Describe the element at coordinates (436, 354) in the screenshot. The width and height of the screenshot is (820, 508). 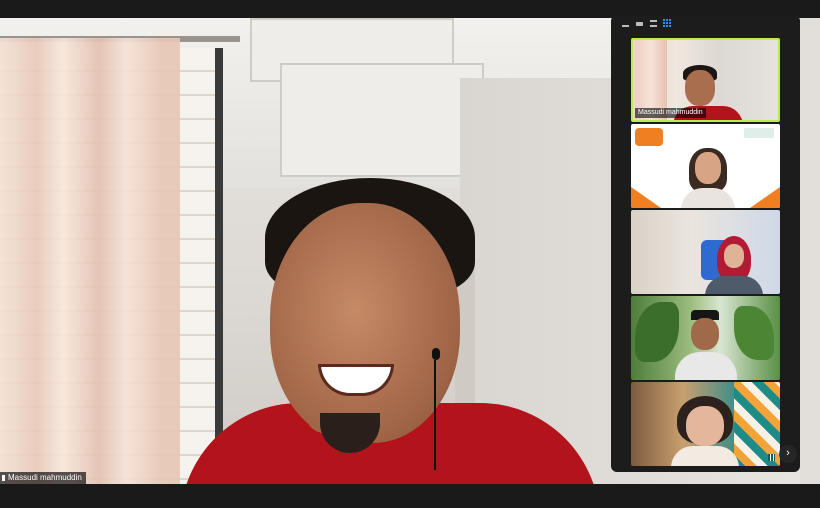
I see `earphone-icon` at that location.